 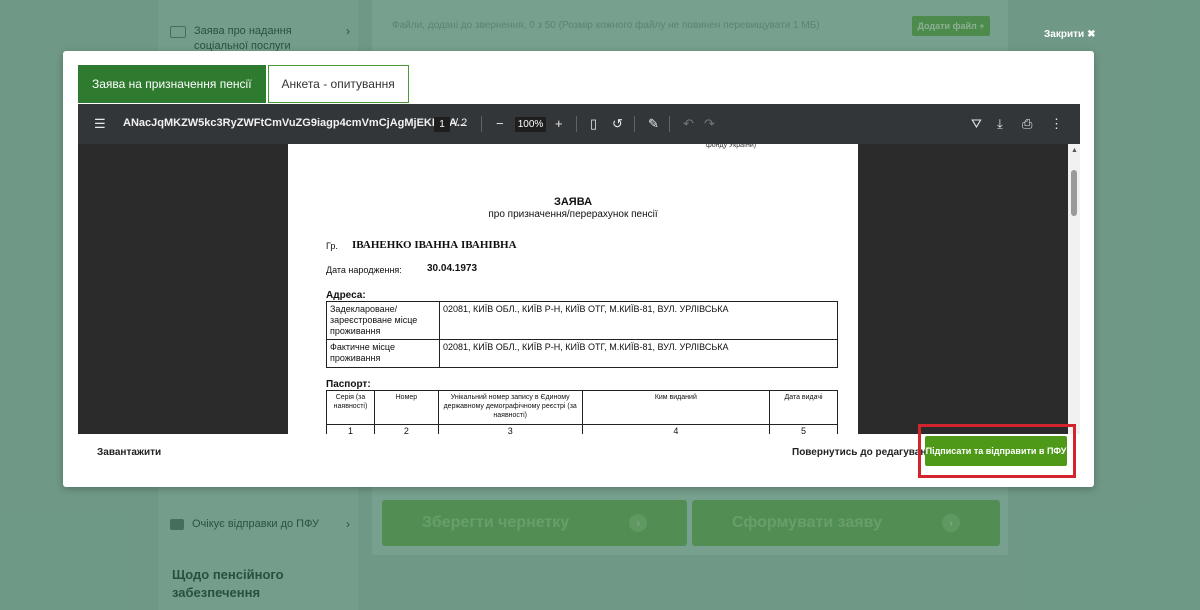 What do you see at coordinates (559, 124) in the screenshot?
I see `zoom-in-icon: +` at bounding box center [559, 124].